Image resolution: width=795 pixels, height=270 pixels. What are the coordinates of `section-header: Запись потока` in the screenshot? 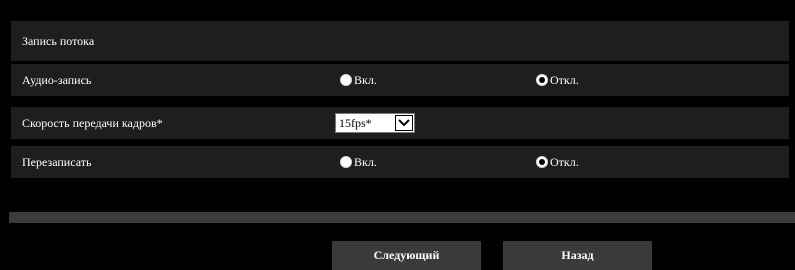 It's located at (400, 41).